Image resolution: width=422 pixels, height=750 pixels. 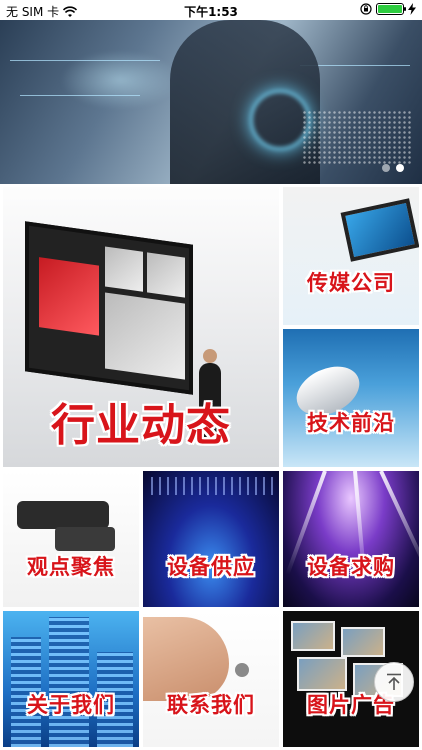 I want to click on tile-label: 关于我们, so click(x=71, y=705).